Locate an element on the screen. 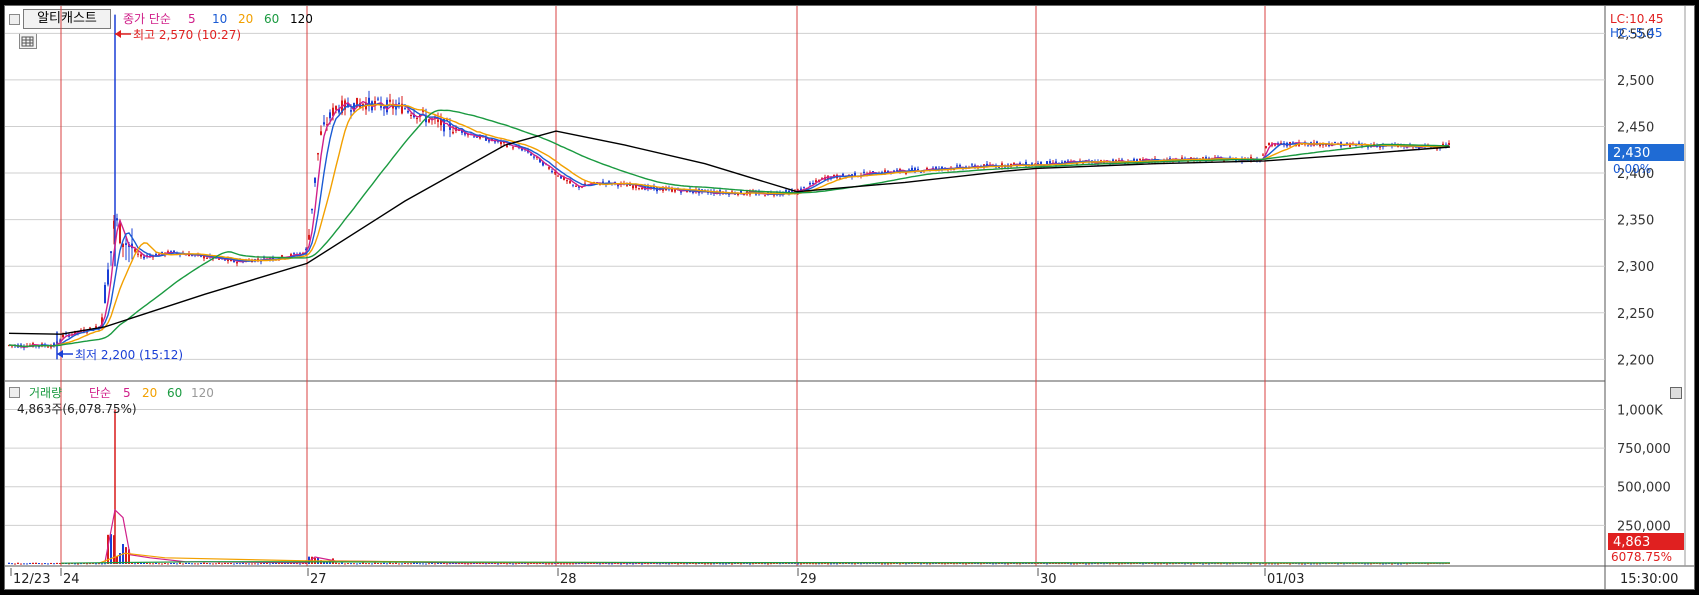 The height and width of the screenshot is (595, 1699). current-change-text: 0.00% is located at coordinates (1632, 169).